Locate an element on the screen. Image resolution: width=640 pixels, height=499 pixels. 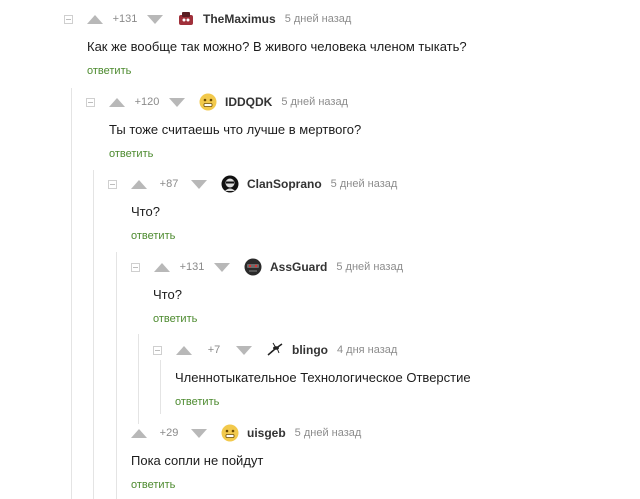
comment-rating: +87 is located at coordinates (169, 184).